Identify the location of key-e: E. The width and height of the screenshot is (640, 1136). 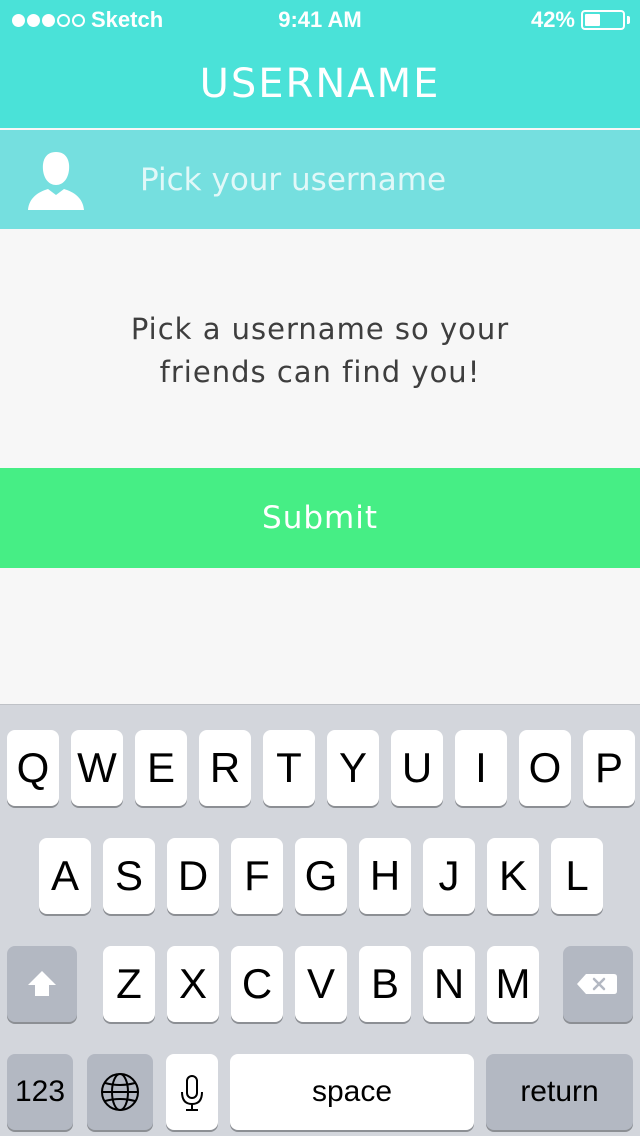
(161, 768).